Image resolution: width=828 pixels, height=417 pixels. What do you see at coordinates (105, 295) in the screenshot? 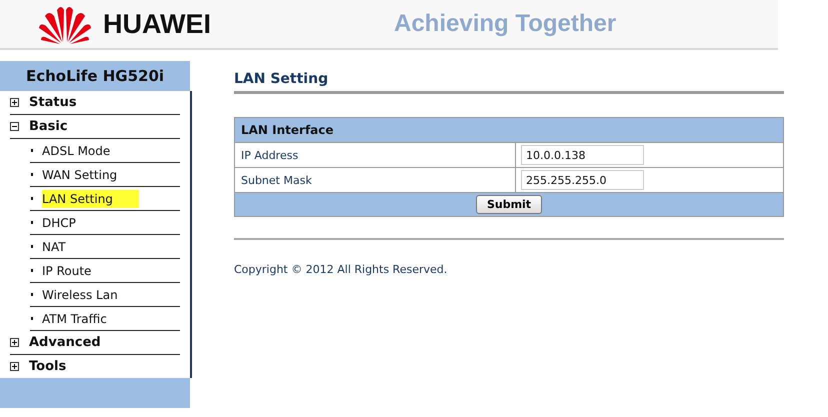
I see `menu-item: Wireless Lan` at bounding box center [105, 295].